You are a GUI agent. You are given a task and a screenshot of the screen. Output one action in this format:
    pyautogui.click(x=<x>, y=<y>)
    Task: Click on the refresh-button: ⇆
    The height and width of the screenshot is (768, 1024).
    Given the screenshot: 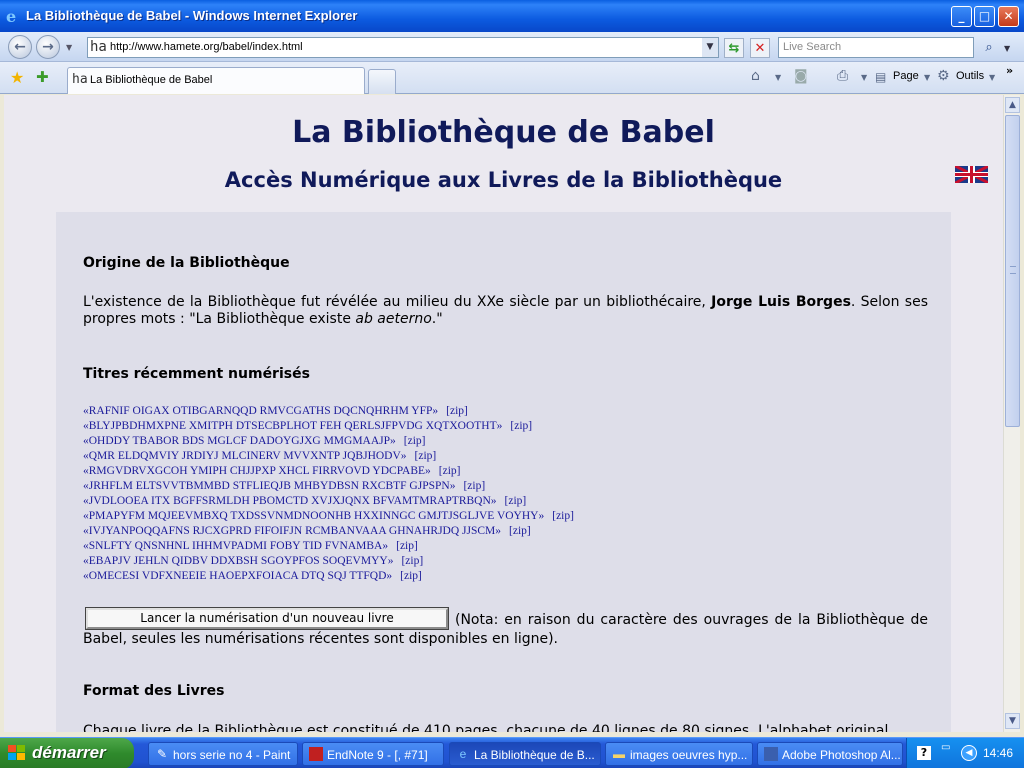 What is the action you would take?
    pyautogui.click(x=734, y=48)
    